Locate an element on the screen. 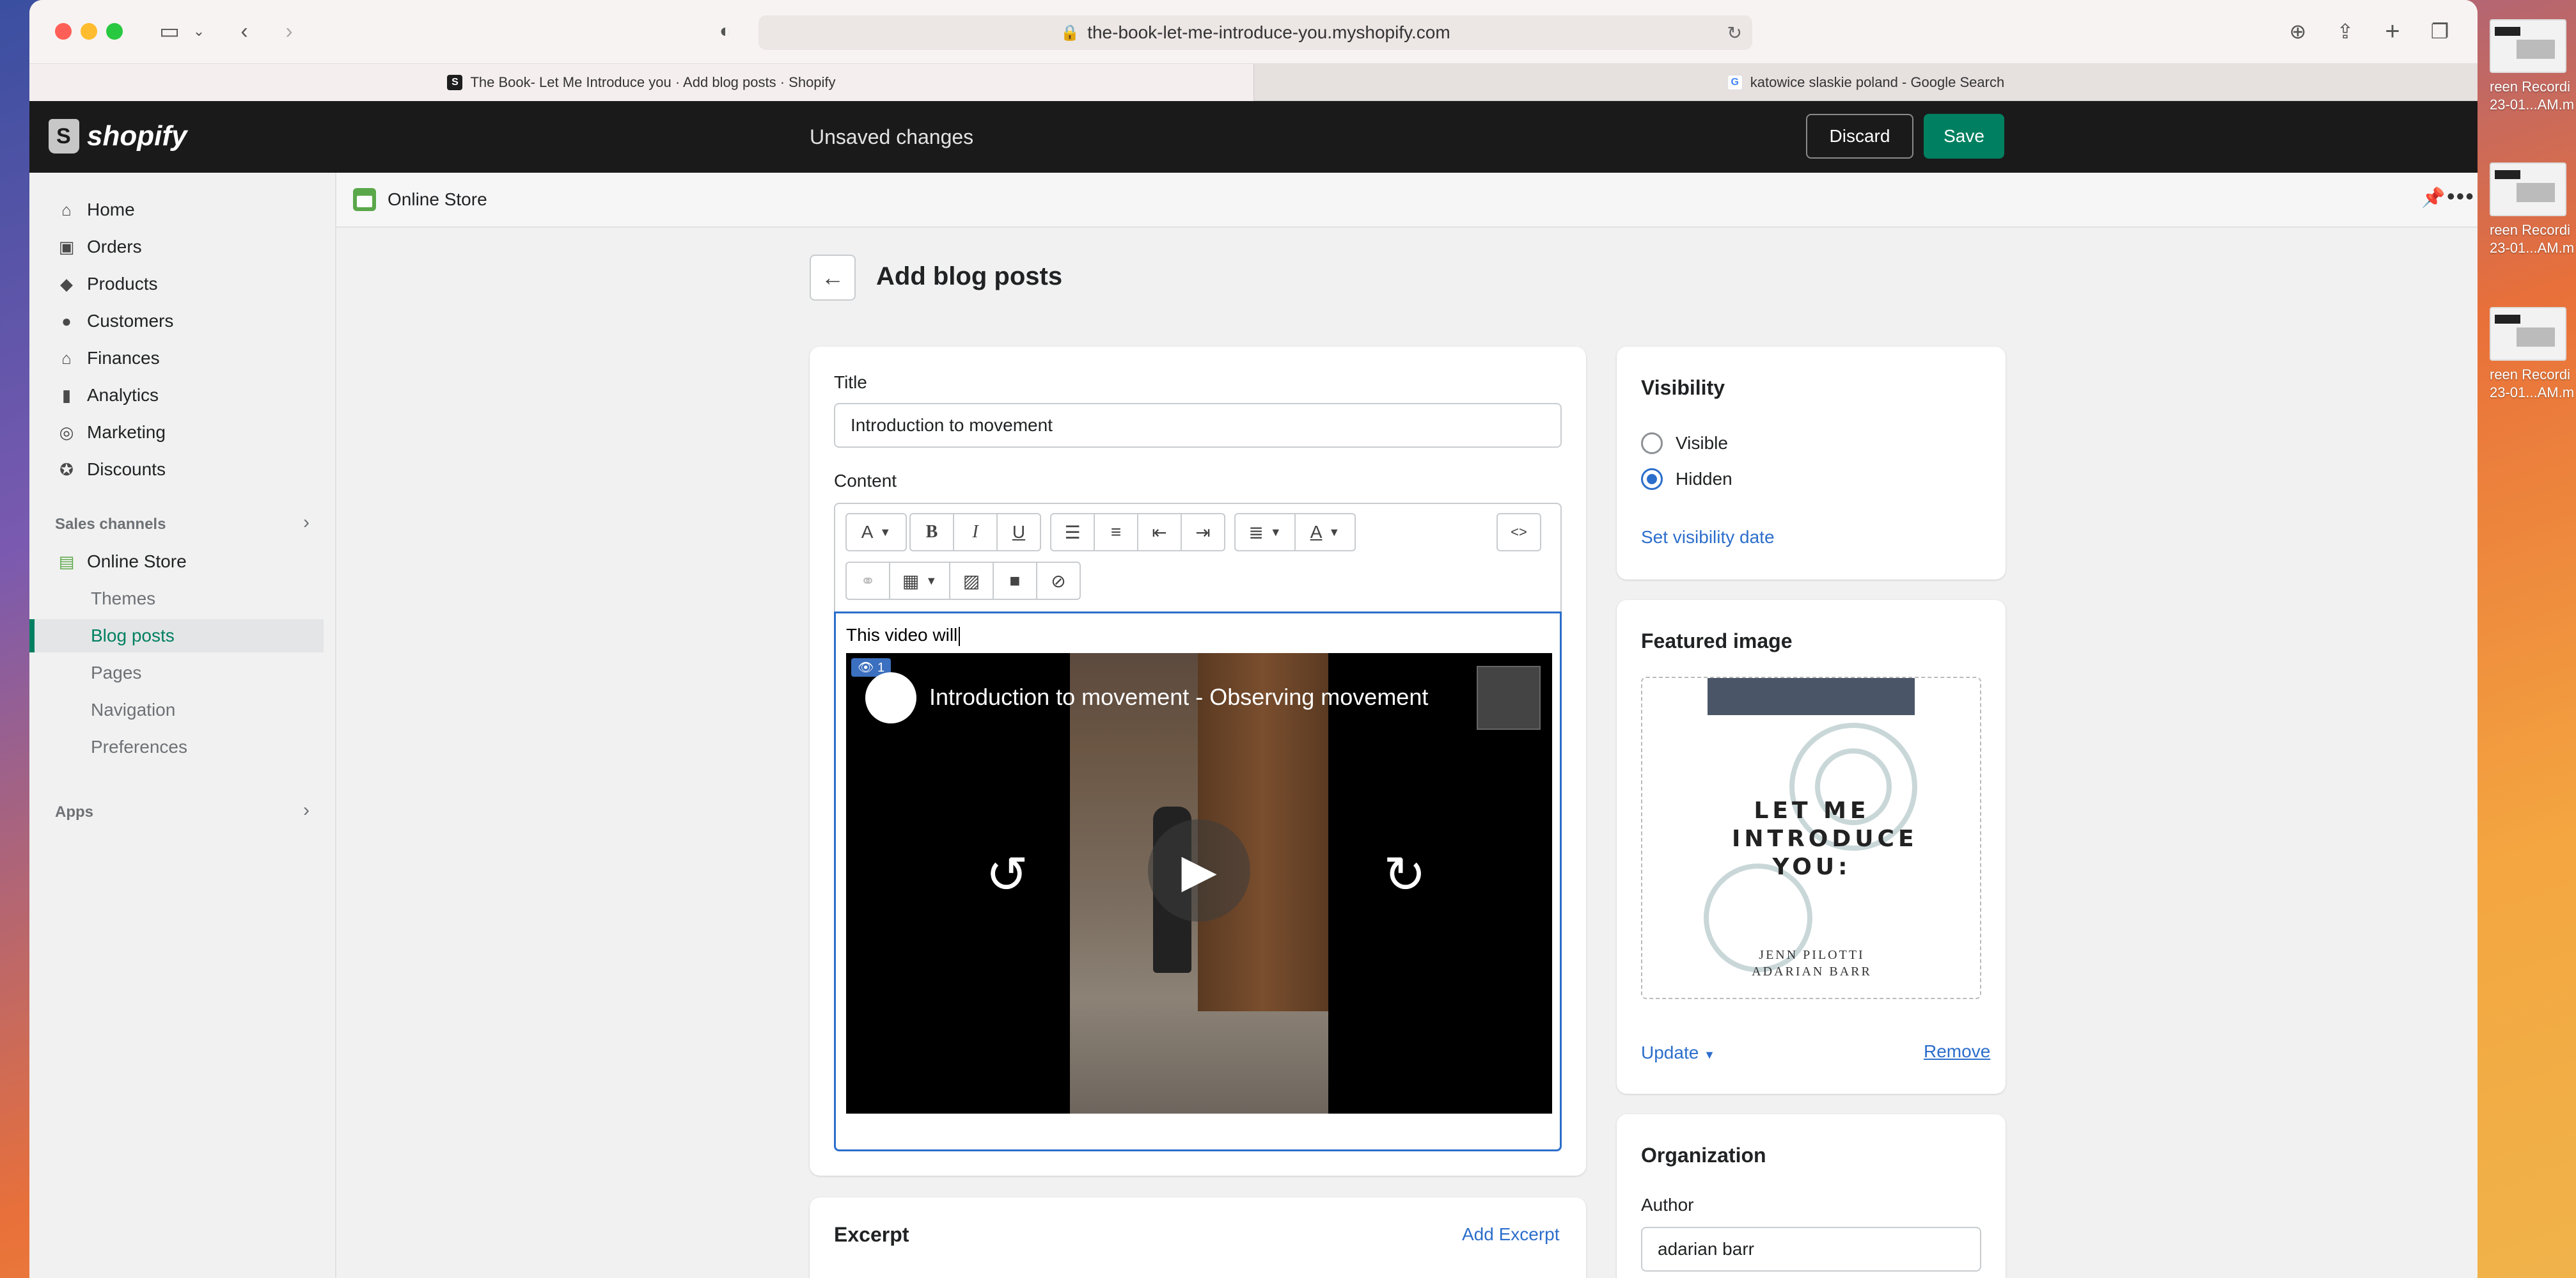 The width and height of the screenshot is (2576, 1278). reload-icon: ↻ is located at coordinates (1734, 32).